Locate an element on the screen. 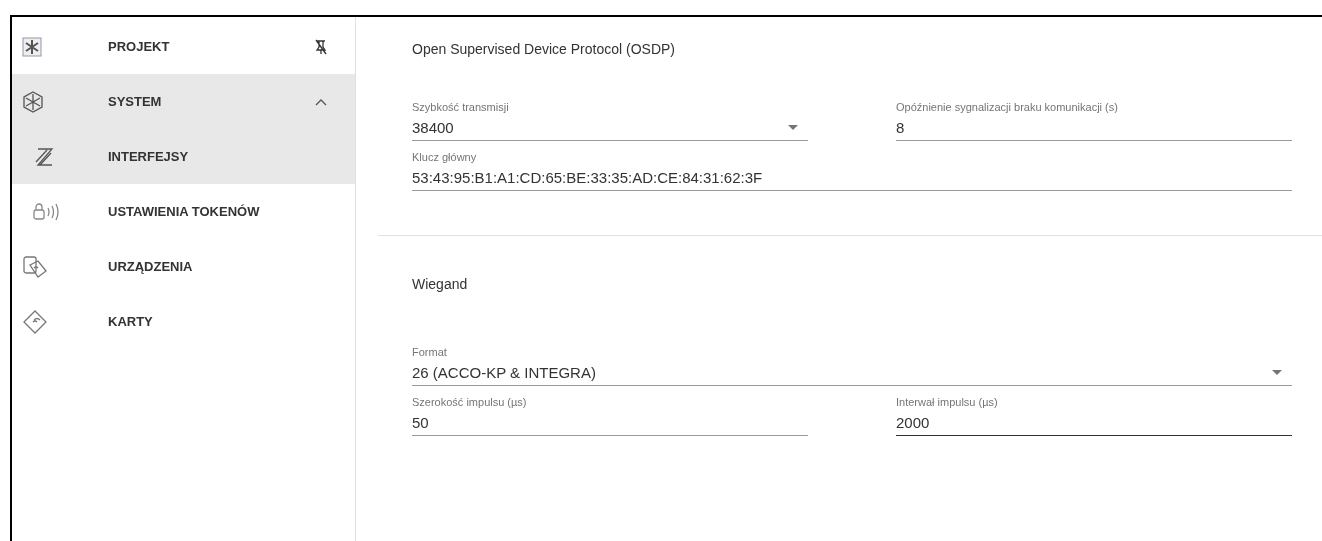 The image size is (1322, 541). field-value: 8 is located at coordinates (900, 127).